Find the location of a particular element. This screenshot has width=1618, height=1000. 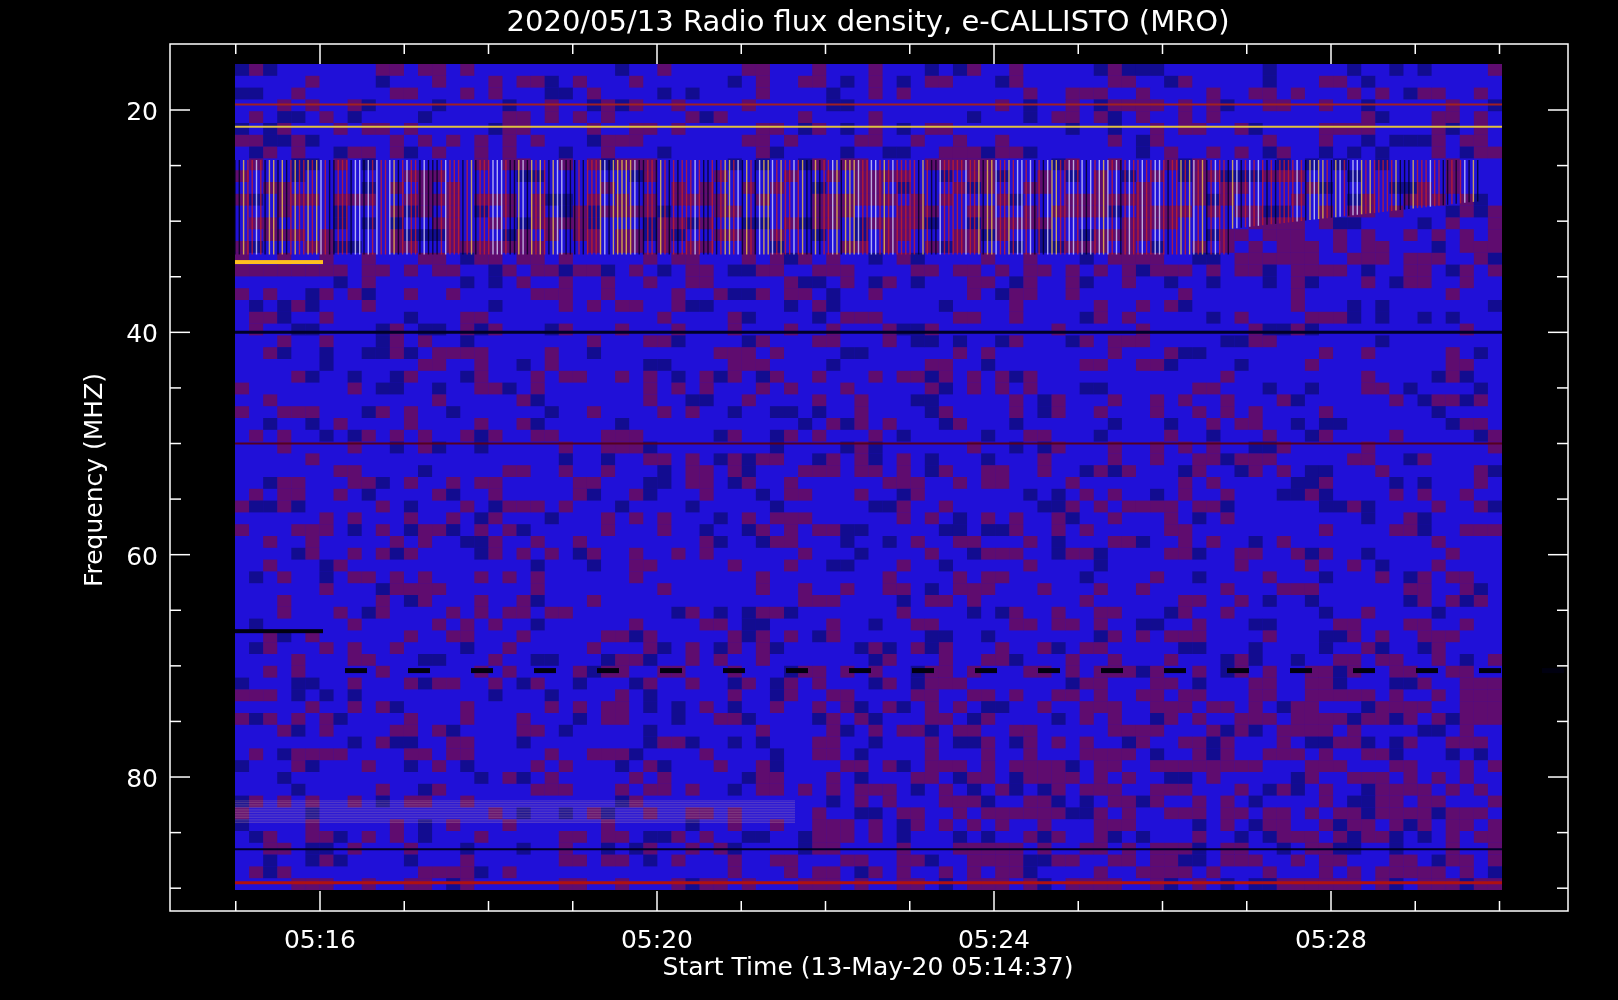

x-tick-label: 05:28 is located at coordinates (1331, 939).